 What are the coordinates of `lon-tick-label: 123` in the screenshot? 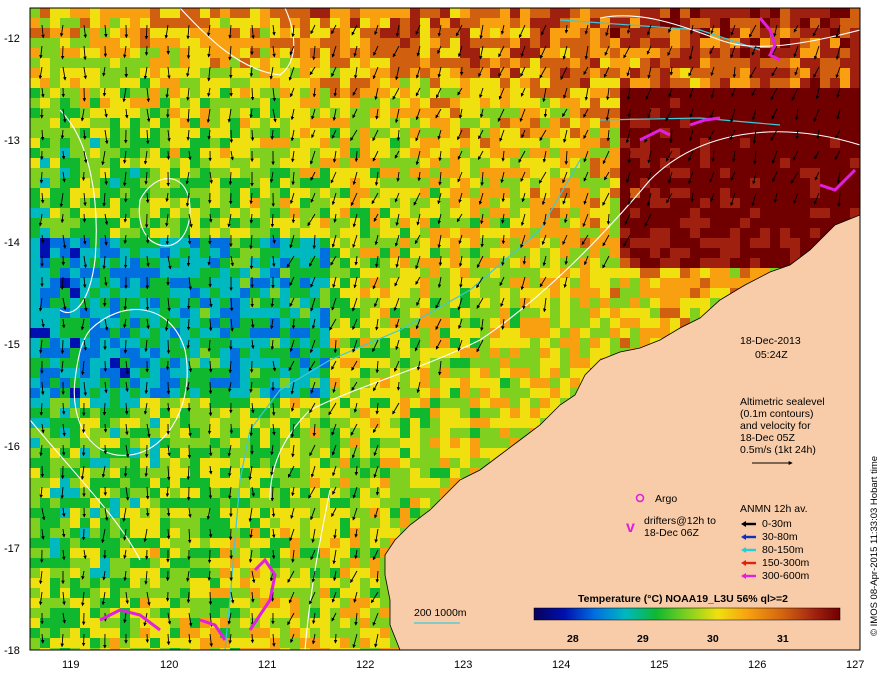 It's located at (463, 665).